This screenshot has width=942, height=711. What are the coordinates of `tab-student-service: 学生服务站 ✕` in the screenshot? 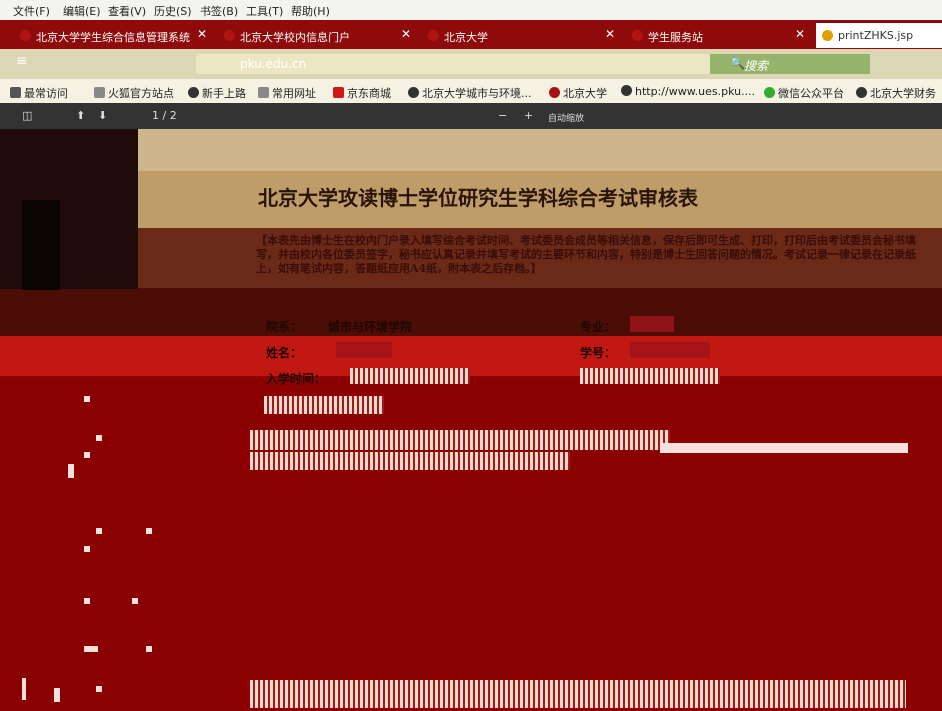 It's located at (719, 35).